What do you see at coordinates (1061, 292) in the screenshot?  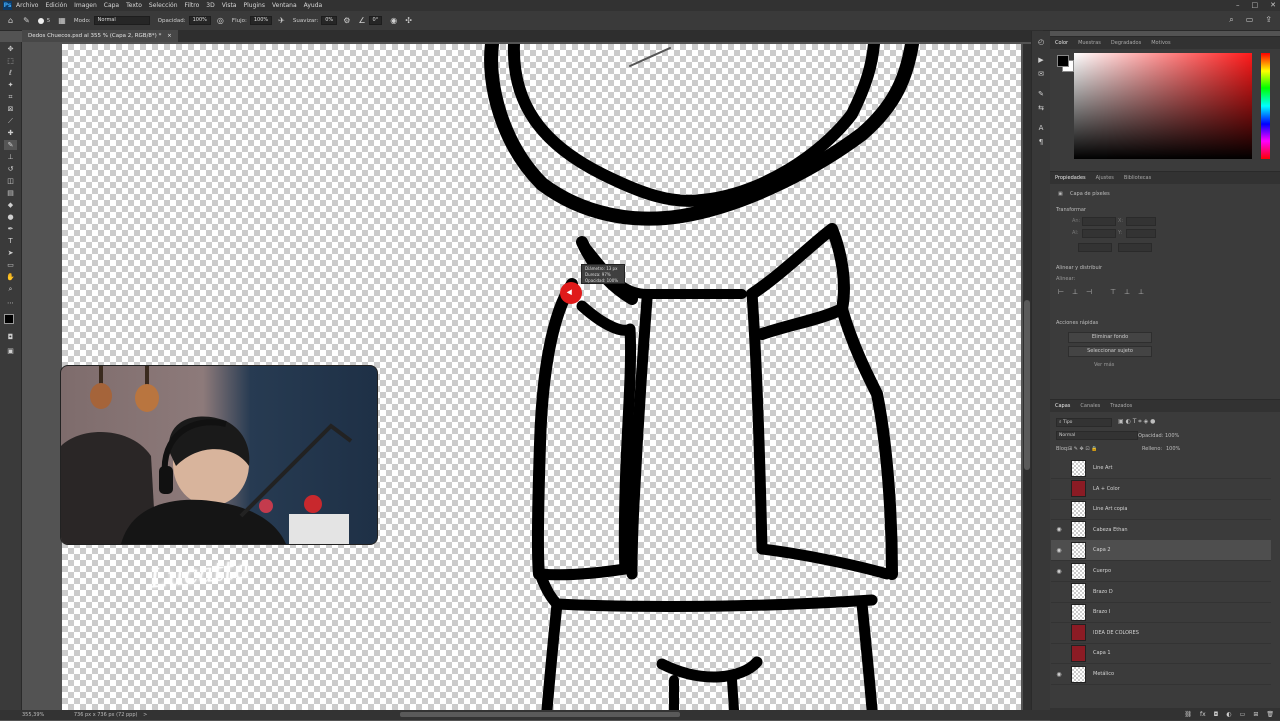 I see `align-left-icon: ⊢` at bounding box center [1061, 292].